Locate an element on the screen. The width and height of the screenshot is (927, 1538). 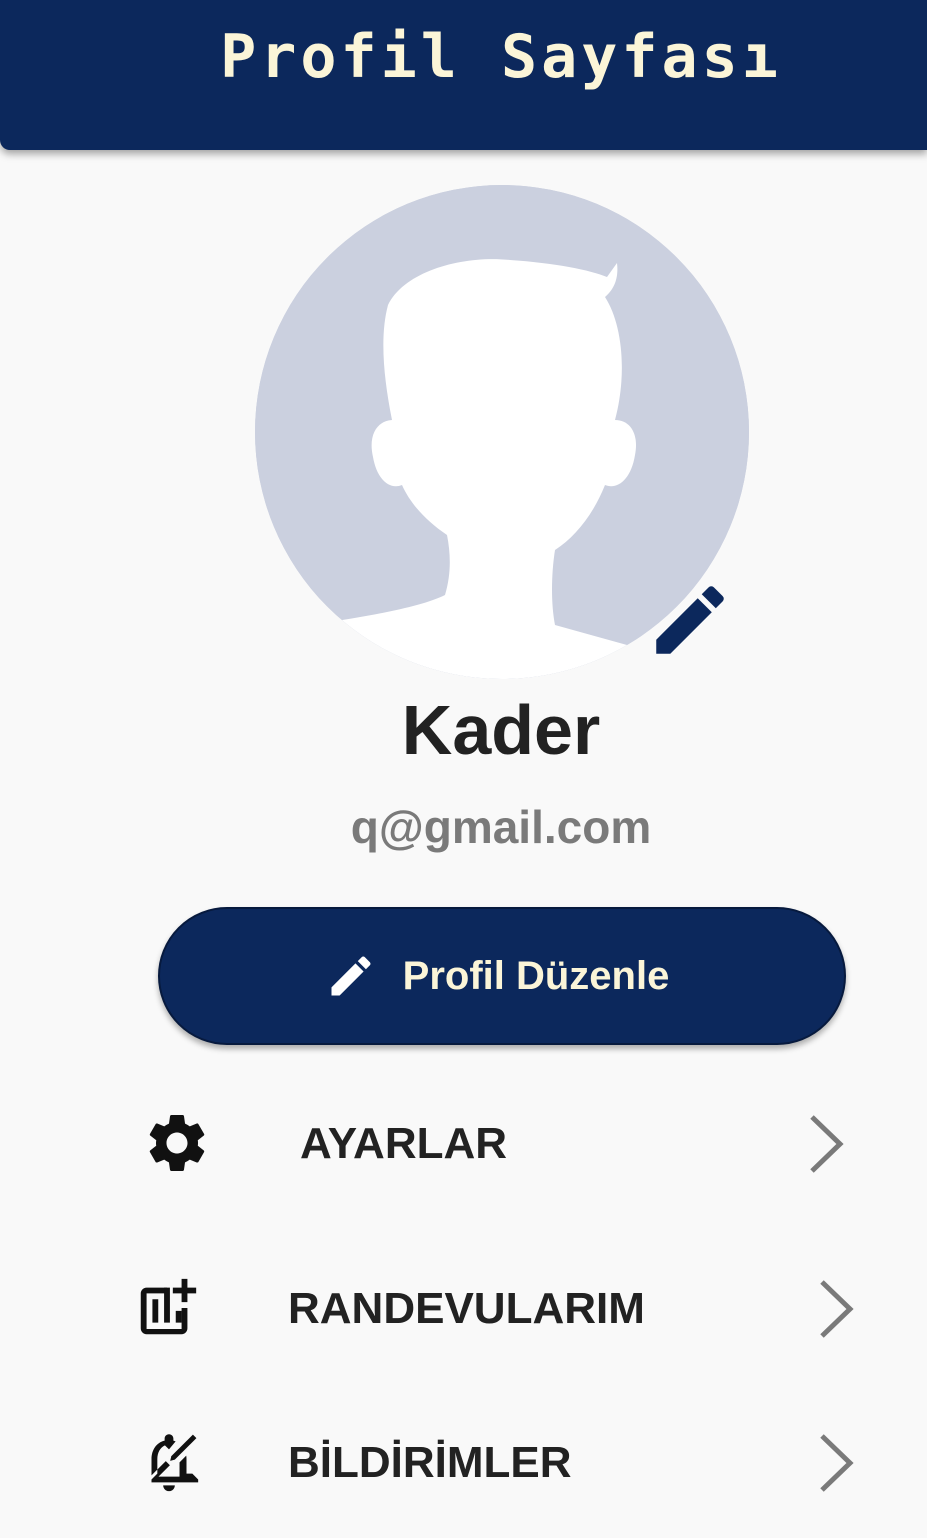
user-email: q@gmail.com is located at coordinates (501, 827).